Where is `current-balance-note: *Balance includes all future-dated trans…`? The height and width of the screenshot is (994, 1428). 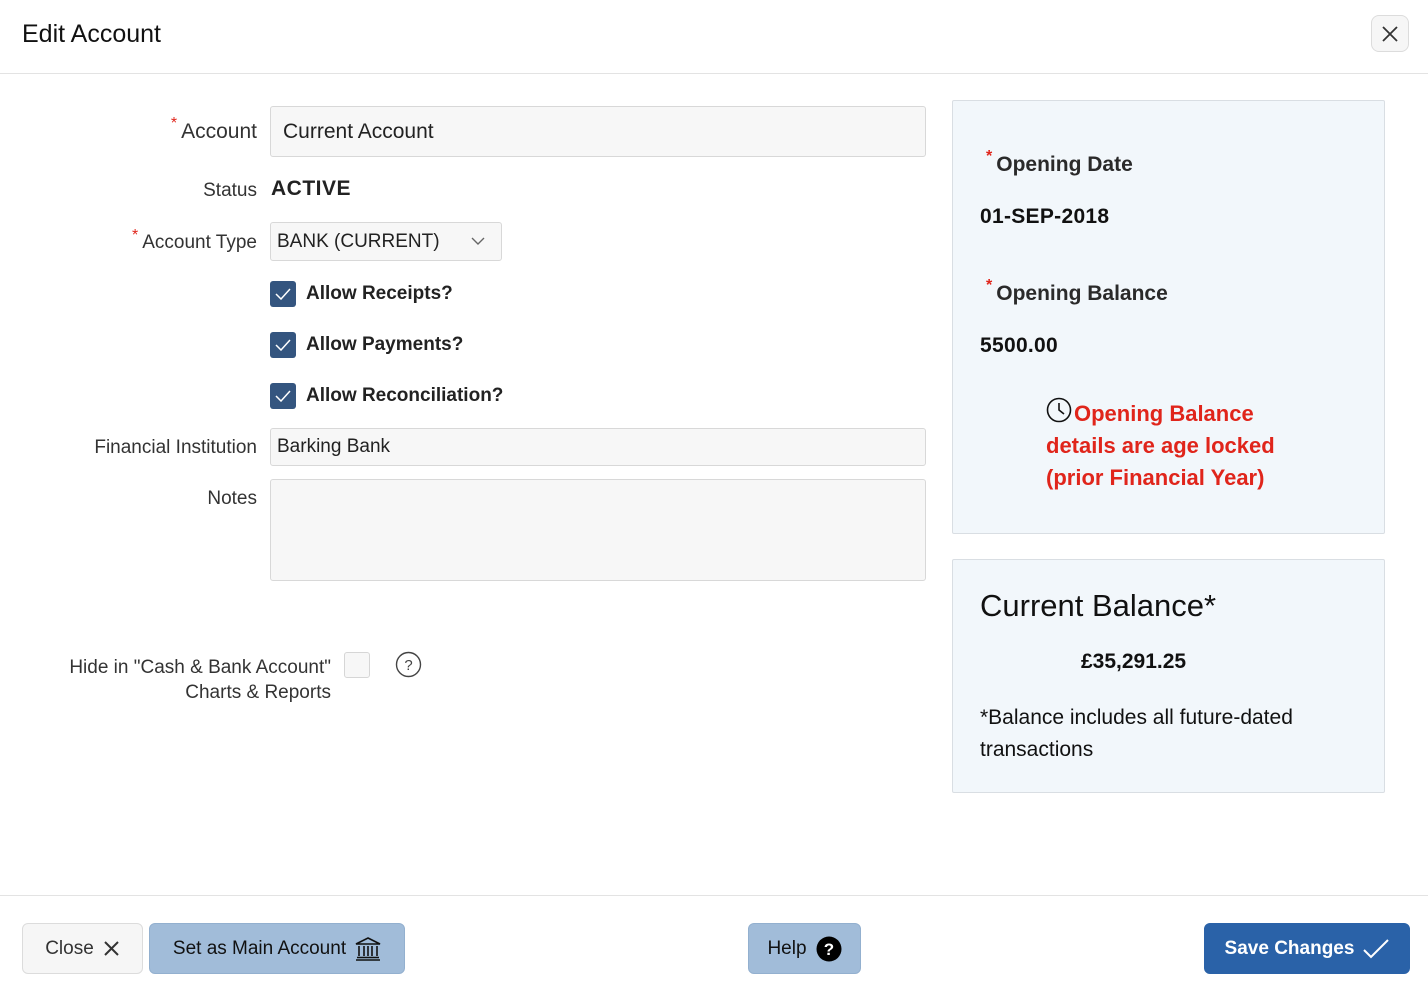 current-balance-note: *Balance includes all future-dated trans… is located at coordinates (1136, 733).